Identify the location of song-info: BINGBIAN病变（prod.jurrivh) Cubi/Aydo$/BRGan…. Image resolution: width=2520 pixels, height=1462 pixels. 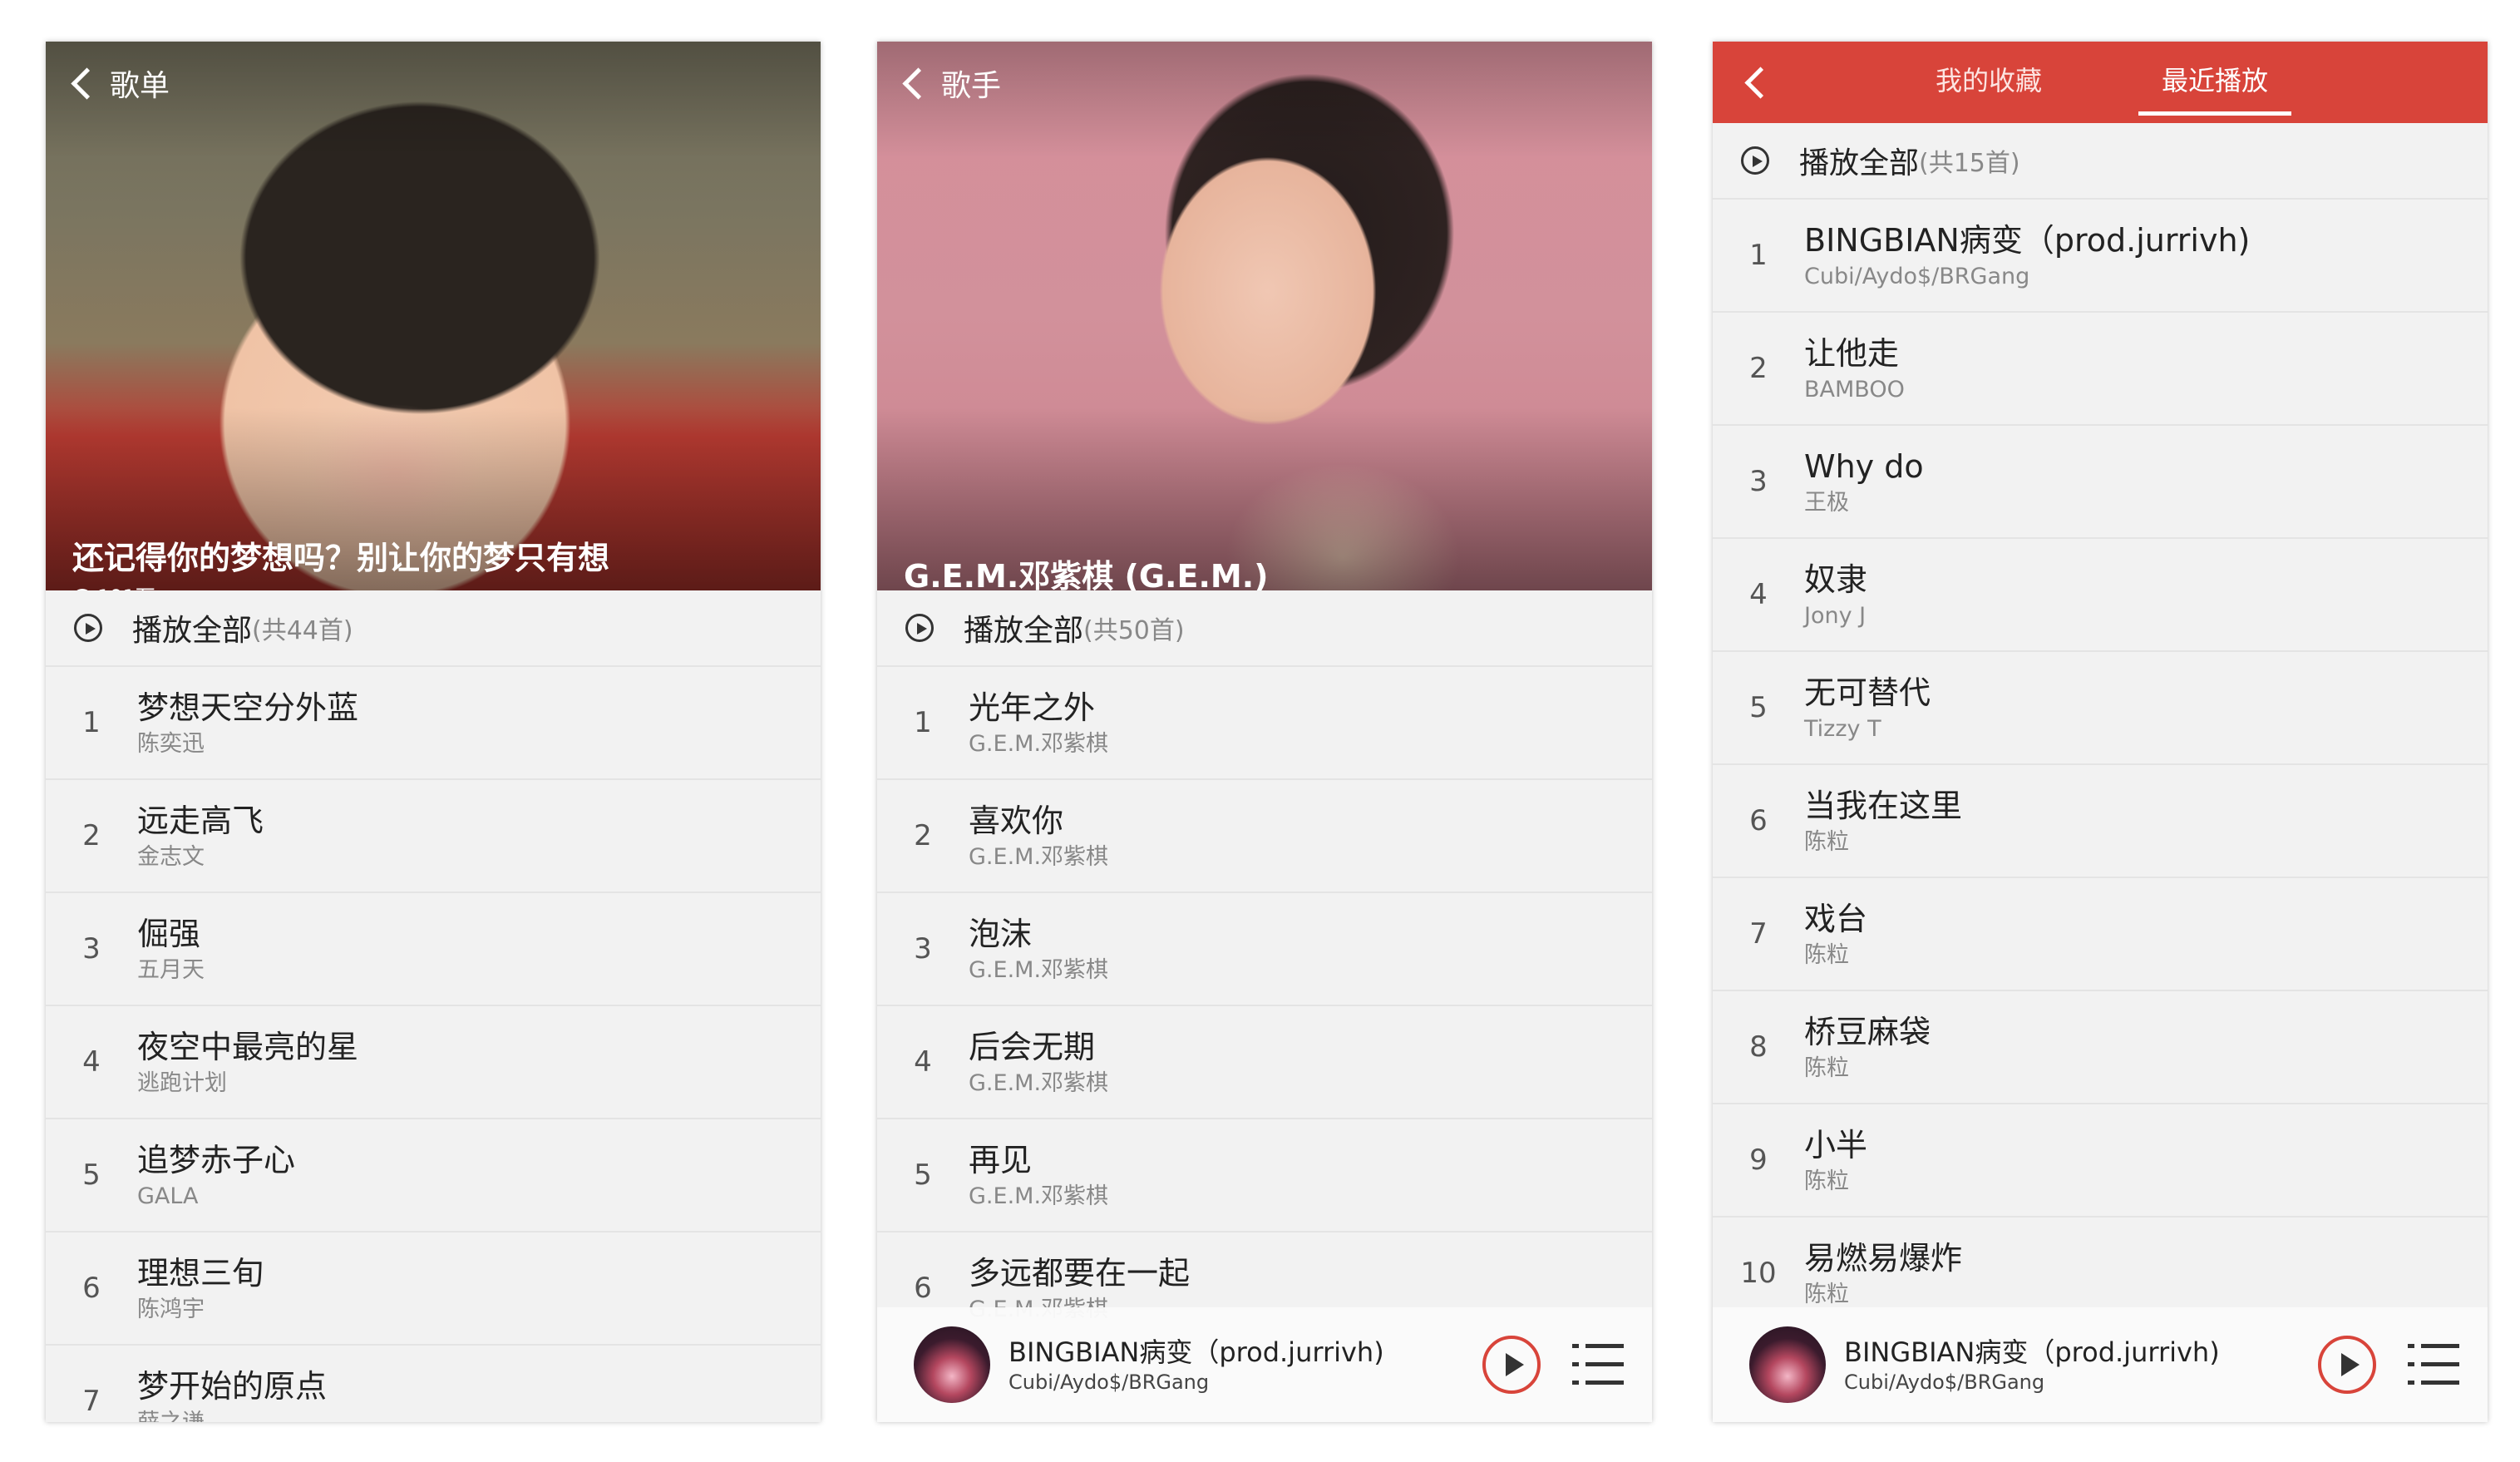
(2027, 255).